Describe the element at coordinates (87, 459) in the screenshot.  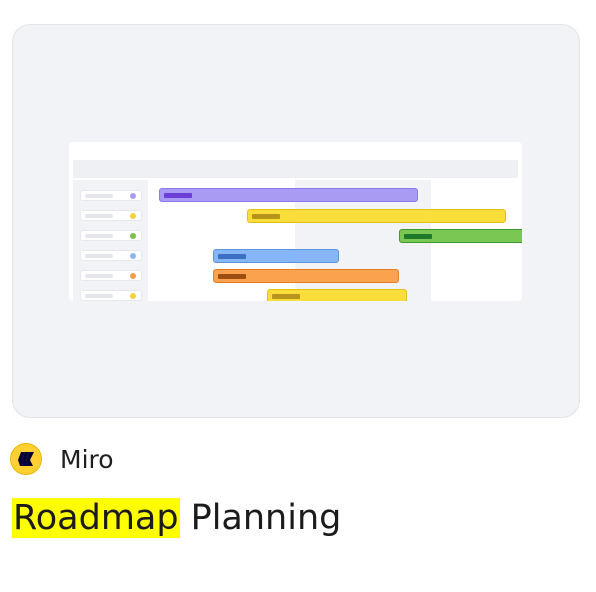
I see `source-name: Miro` at that location.